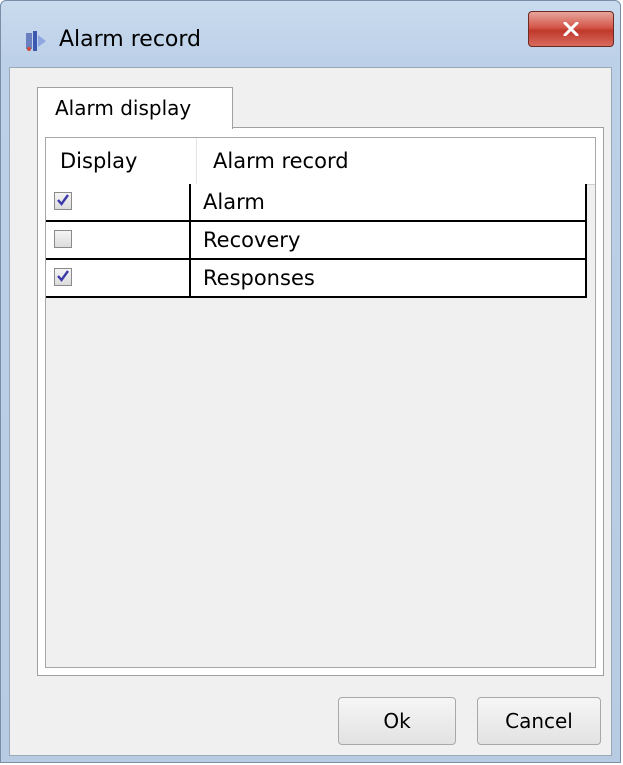 This screenshot has width=623, height=765. What do you see at coordinates (395, 161) in the screenshot?
I see `column-header-alarm-record: Alarm record` at bounding box center [395, 161].